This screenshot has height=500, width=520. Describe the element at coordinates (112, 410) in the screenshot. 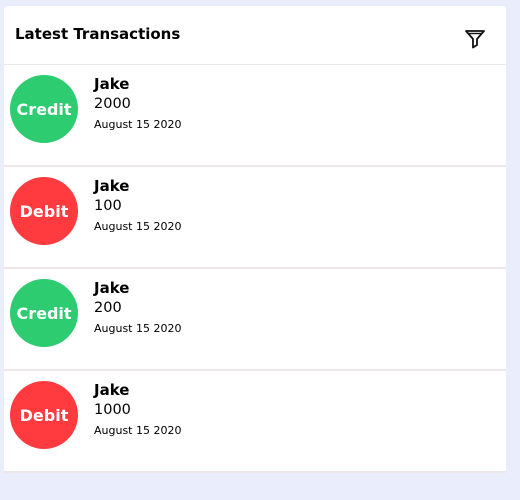

I see `transaction-amount: 1000` at that location.